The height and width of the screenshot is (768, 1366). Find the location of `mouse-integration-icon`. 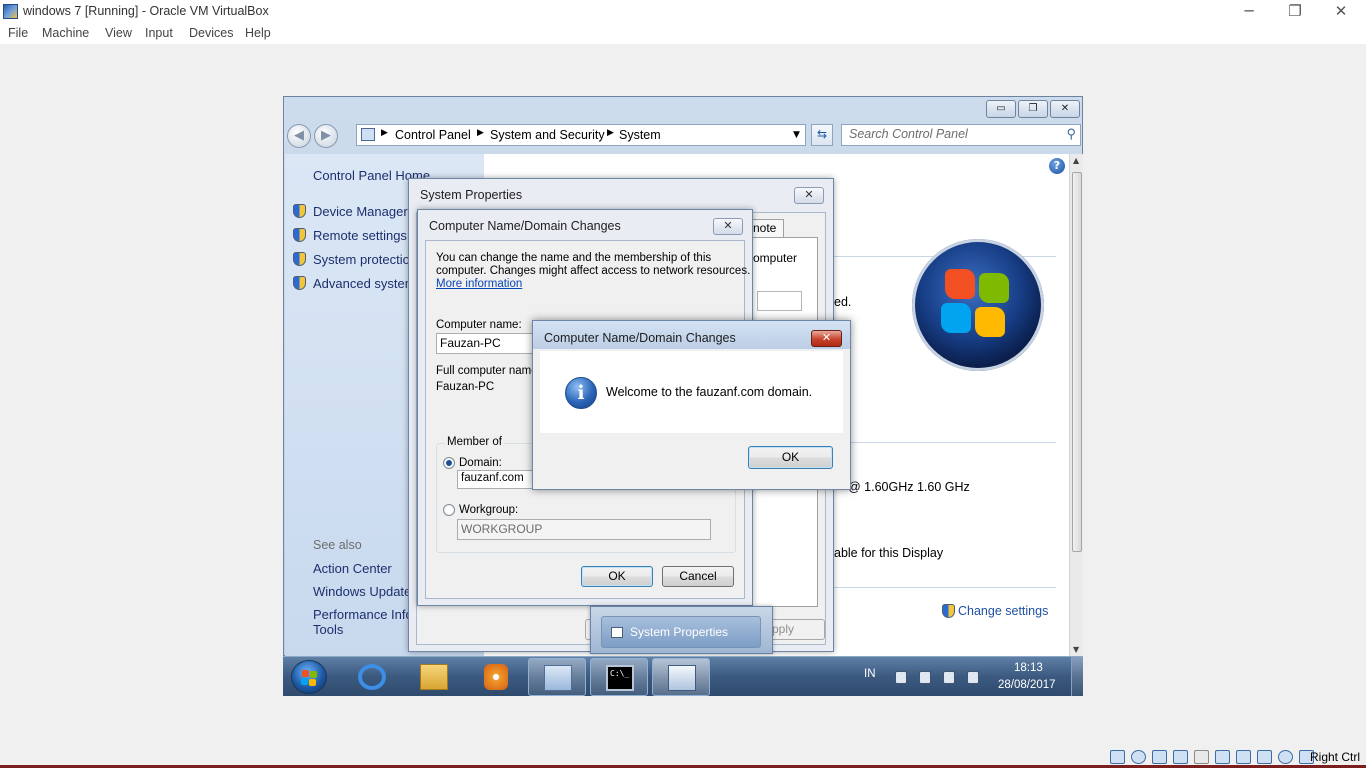

mouse-integration-icon is located at coordinates (1285, 757).